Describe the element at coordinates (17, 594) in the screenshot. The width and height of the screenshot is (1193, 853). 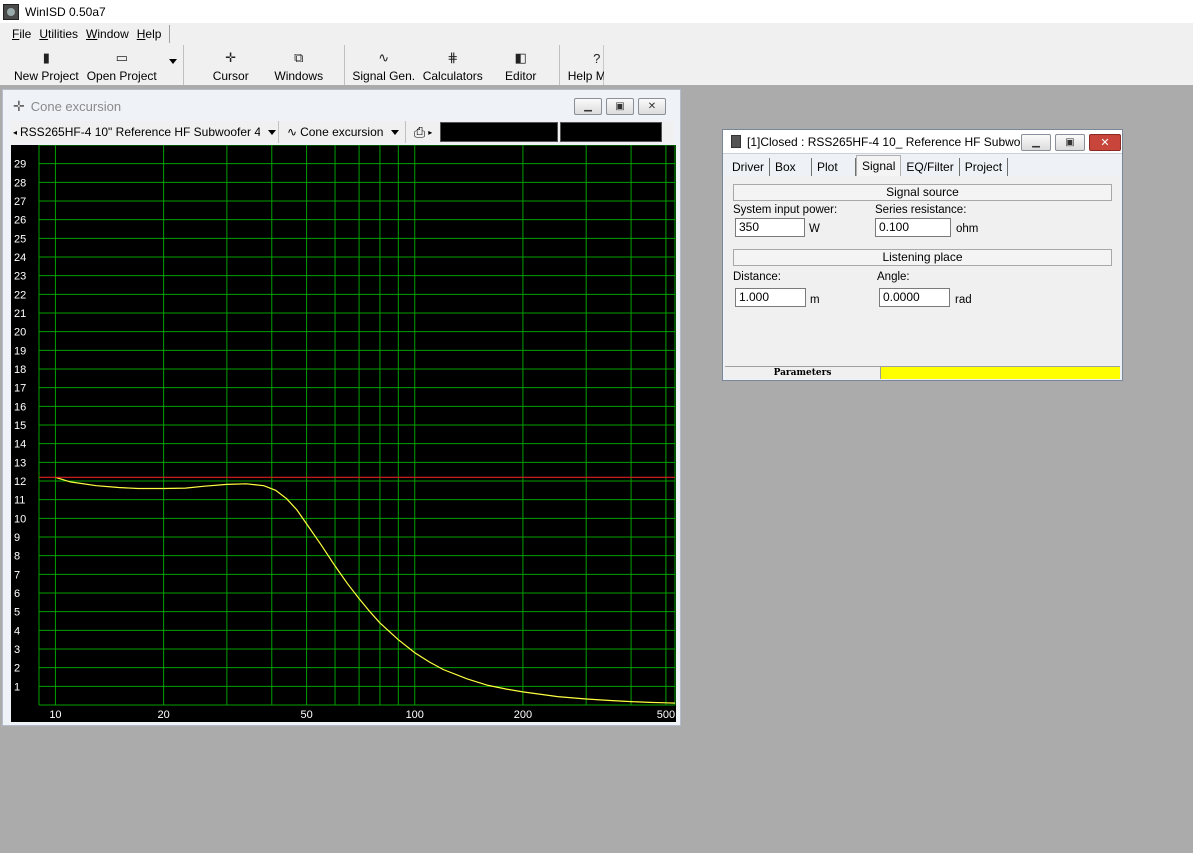
I see `y-tick-label: 6` at that location.